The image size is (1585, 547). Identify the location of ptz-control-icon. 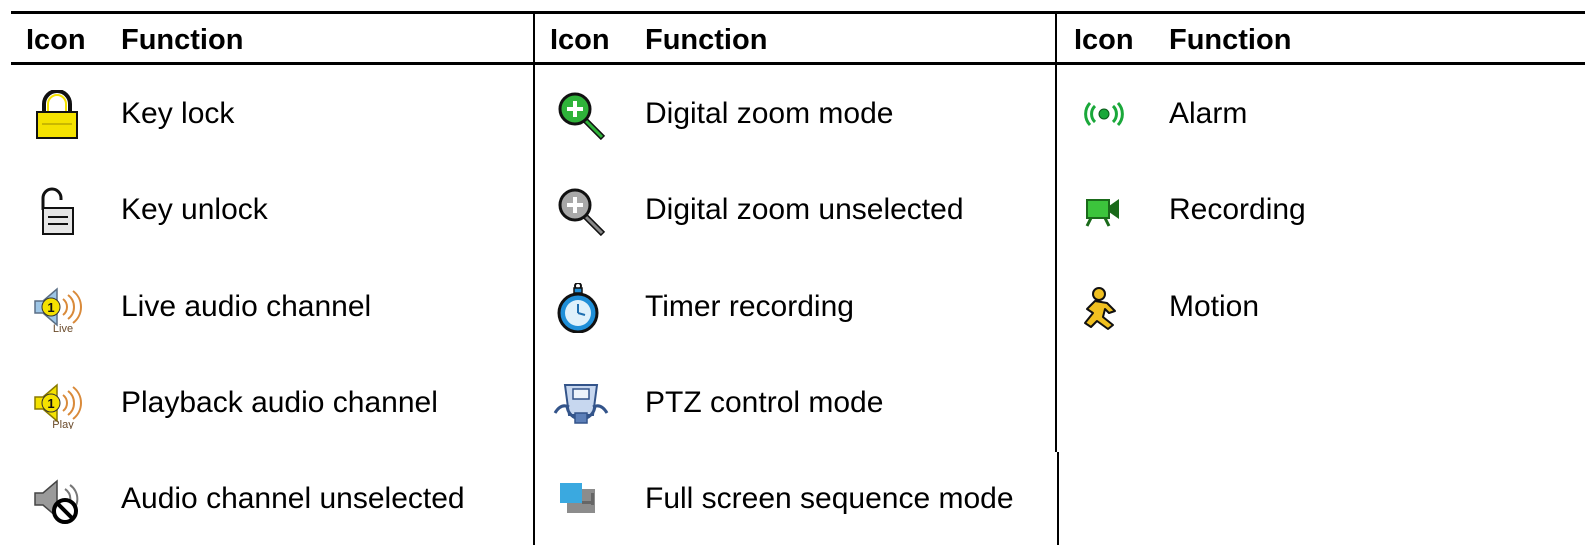
(581, 404).